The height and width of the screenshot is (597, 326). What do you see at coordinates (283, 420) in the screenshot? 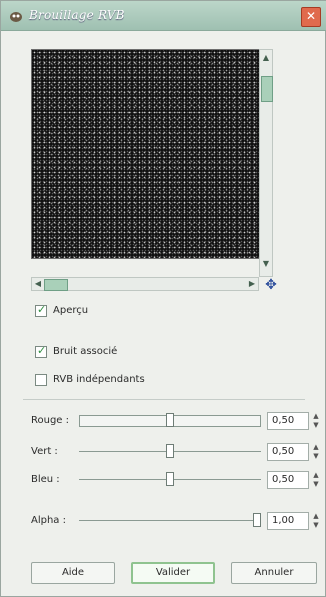
I see `rouge-value: 0,50` at bounding box center [283, 420].